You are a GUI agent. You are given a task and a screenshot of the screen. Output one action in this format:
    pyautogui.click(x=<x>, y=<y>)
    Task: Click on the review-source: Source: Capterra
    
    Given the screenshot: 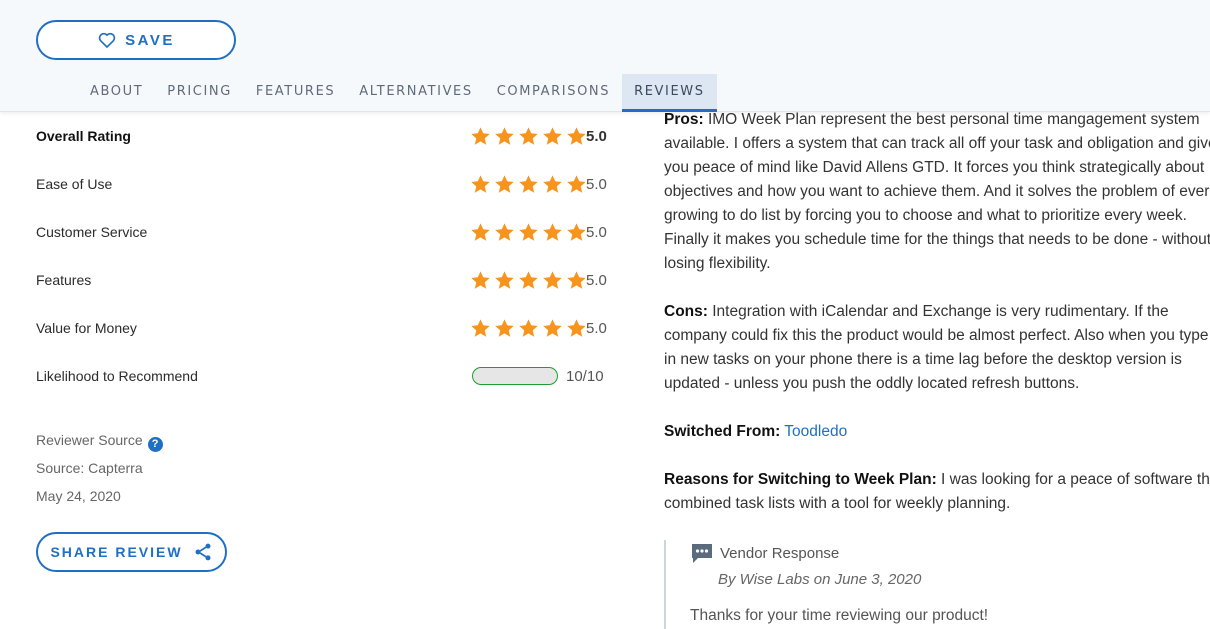 What is the action you would take?
    pyautogui.click(x=89, y=468)
    